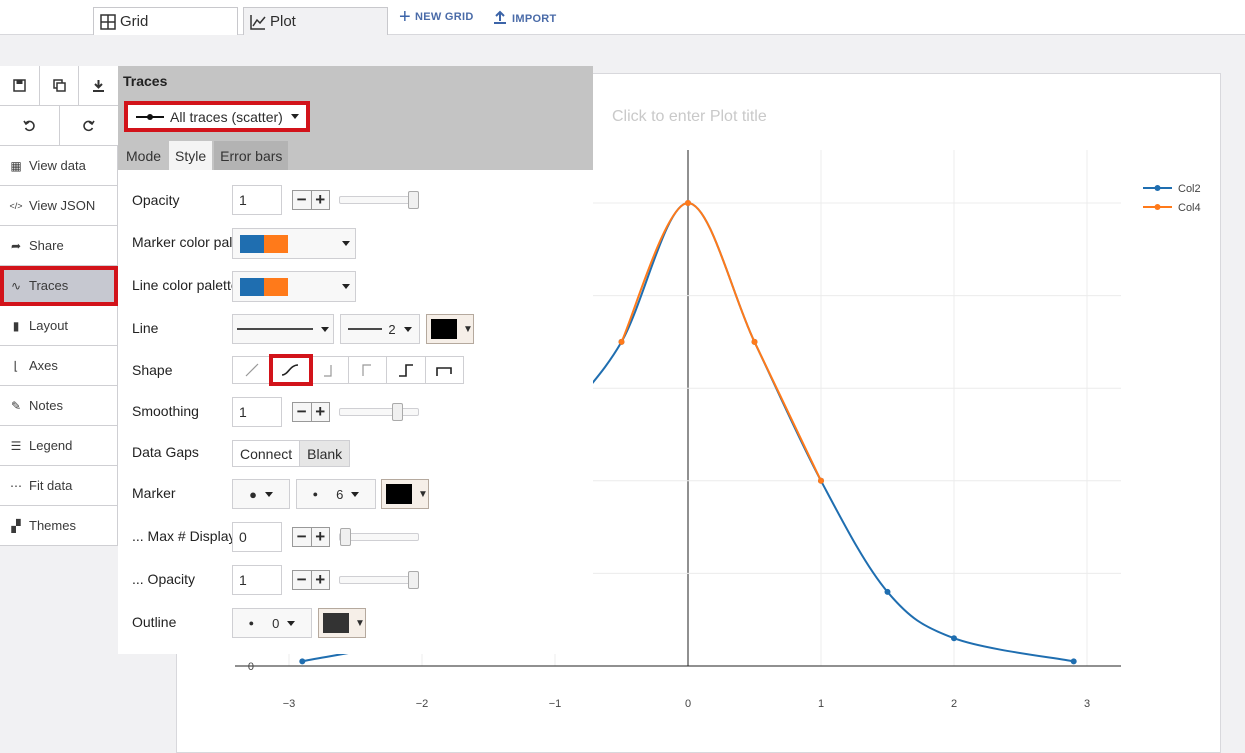  I want to click on sidebar-item-legend: ☰ Legend, so click(59, 446).